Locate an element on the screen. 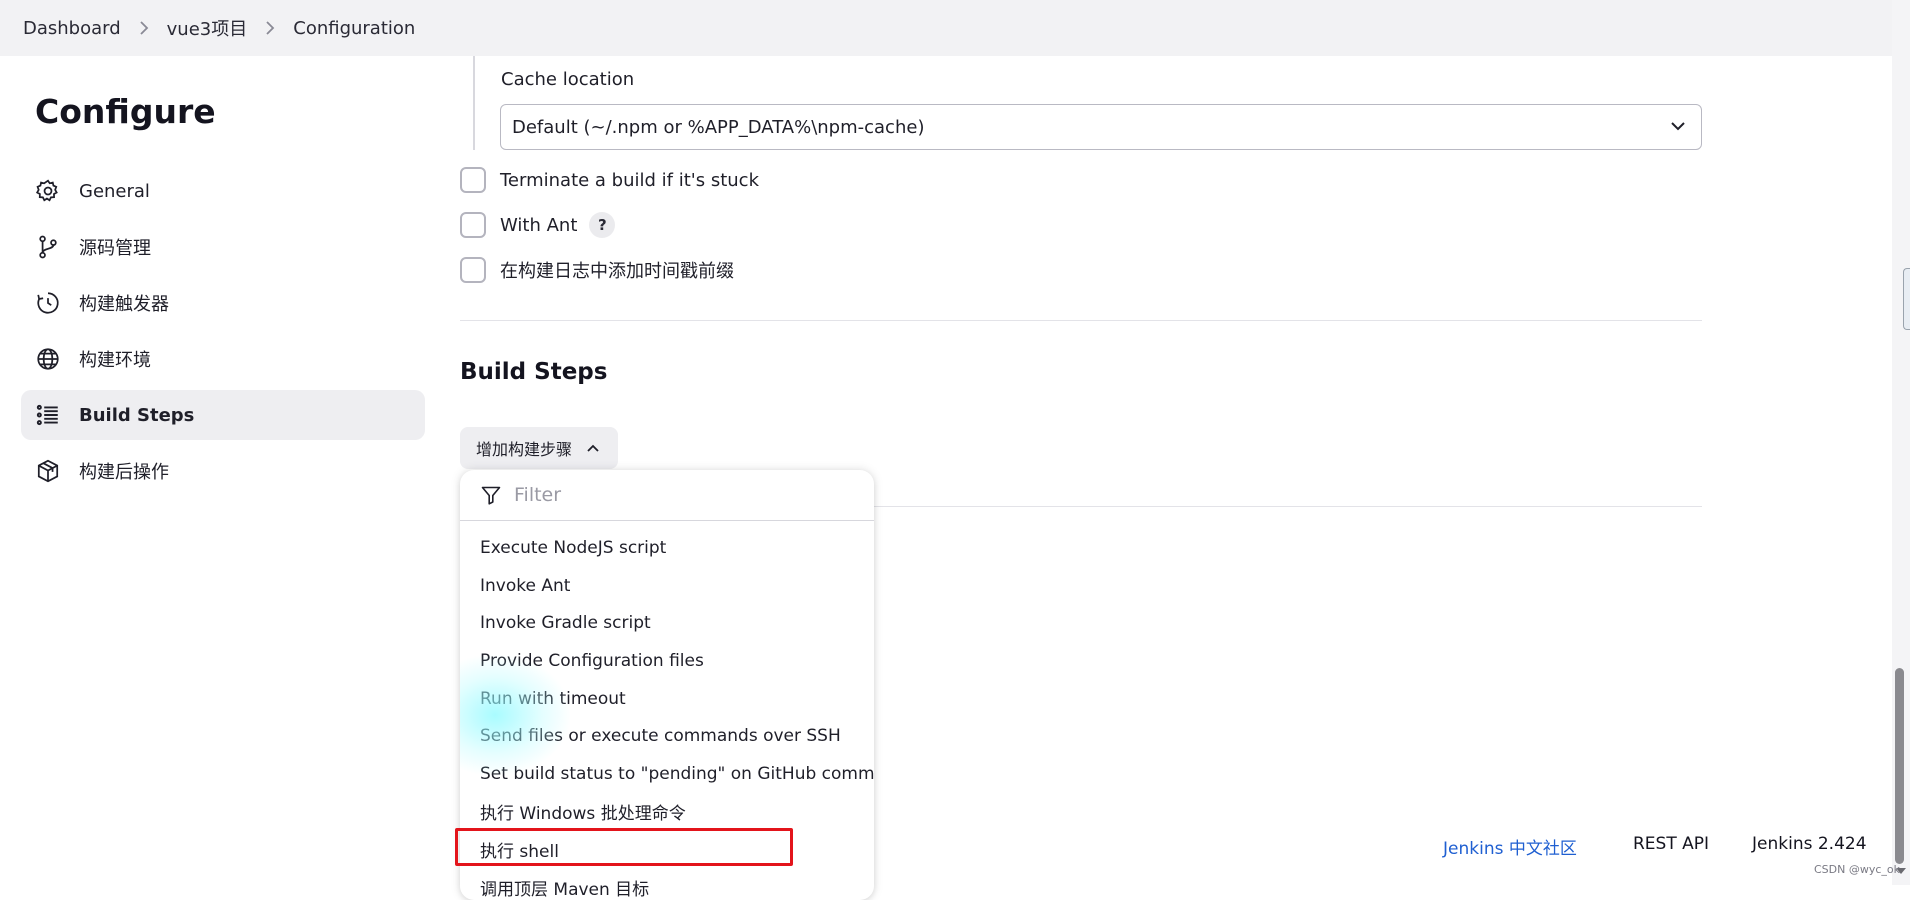 The image size is (1910, 900). menu-item-execute-shell: 执行 shell is located at coordinates (667, 850).